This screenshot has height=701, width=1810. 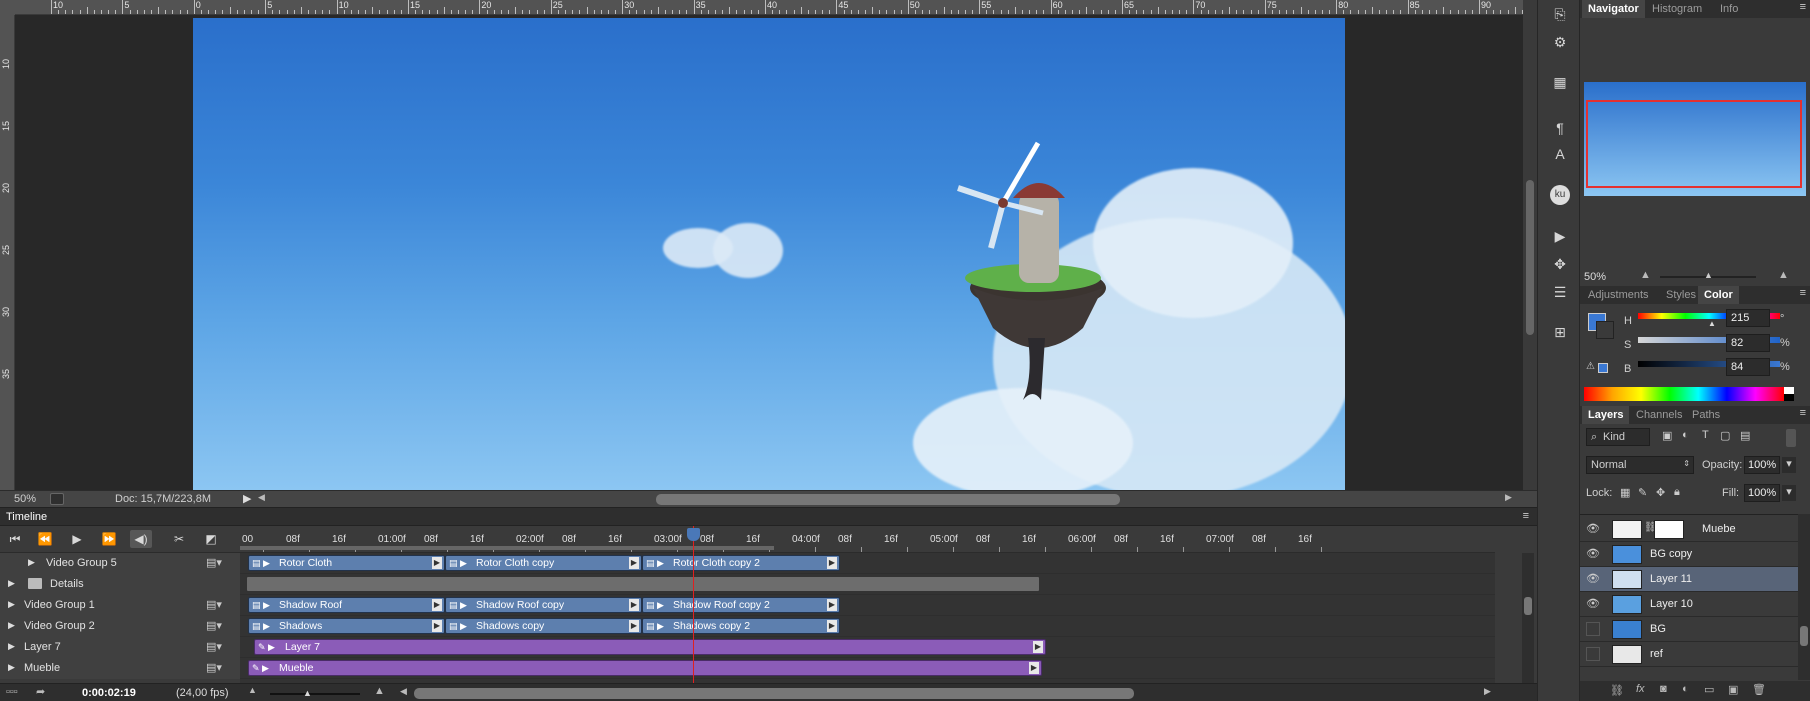 What do you see at coordinates (1729, 9) in the screenshot?
I see `tab-info: Info` at bounding box center [1729, 9].